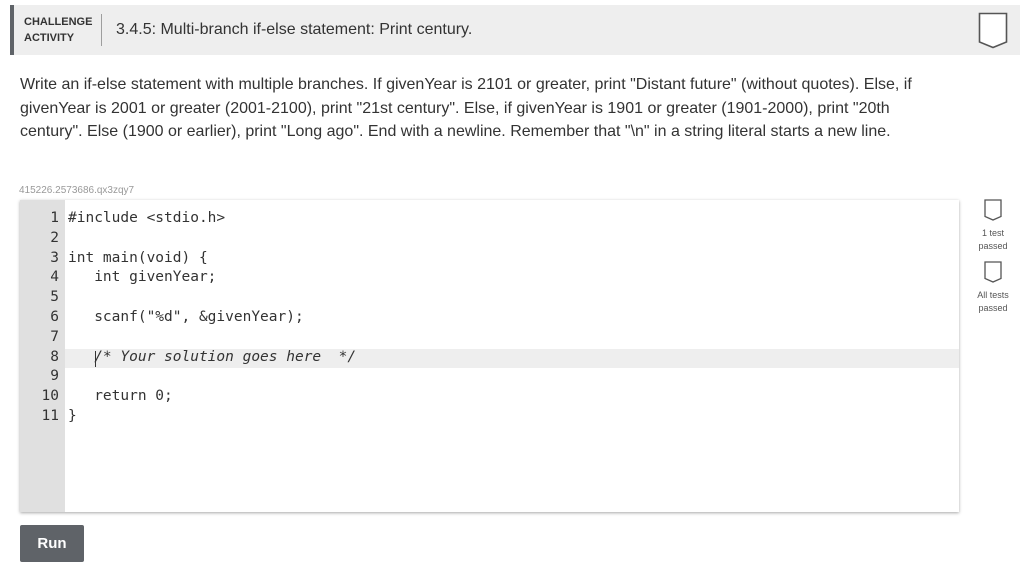 Image resolution: width=1024 pixels, height=569 pixels. What do you see at coordinates (993, 240) in the screenshot?
I see `test1-status-label: 1 test passed` at bounding box center [993, 240].